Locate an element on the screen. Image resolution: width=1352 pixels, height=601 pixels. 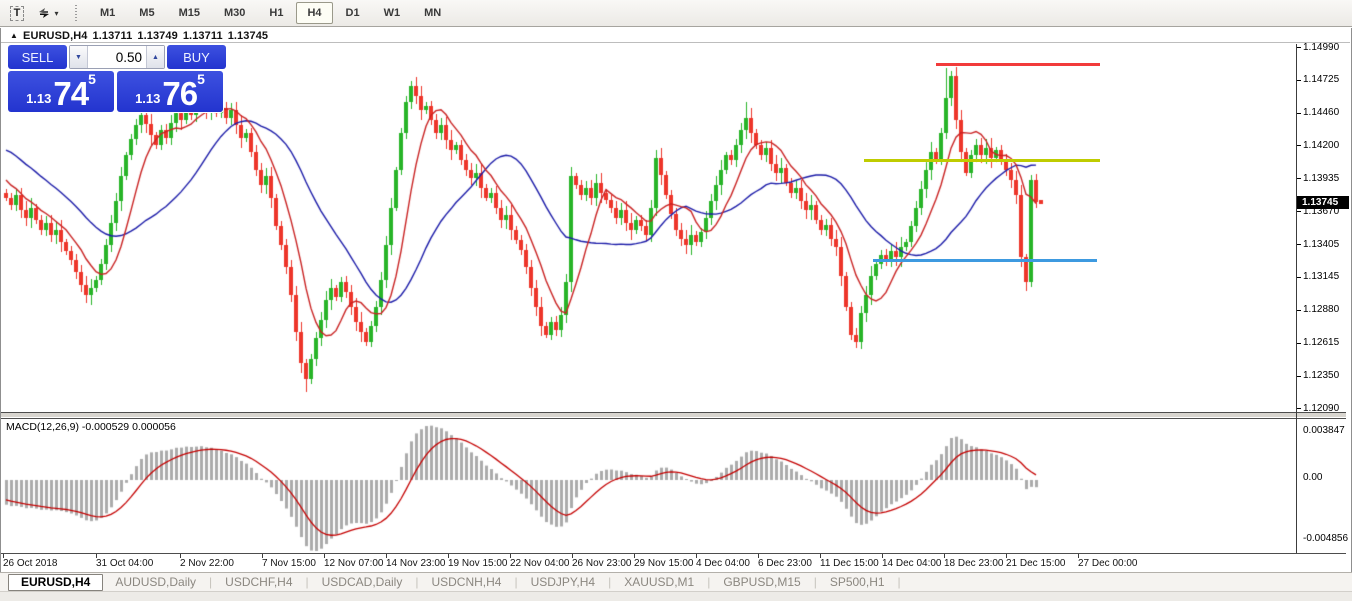
time-axis-label: 14 Nov 23:00 is located at coordinates (416, 563).